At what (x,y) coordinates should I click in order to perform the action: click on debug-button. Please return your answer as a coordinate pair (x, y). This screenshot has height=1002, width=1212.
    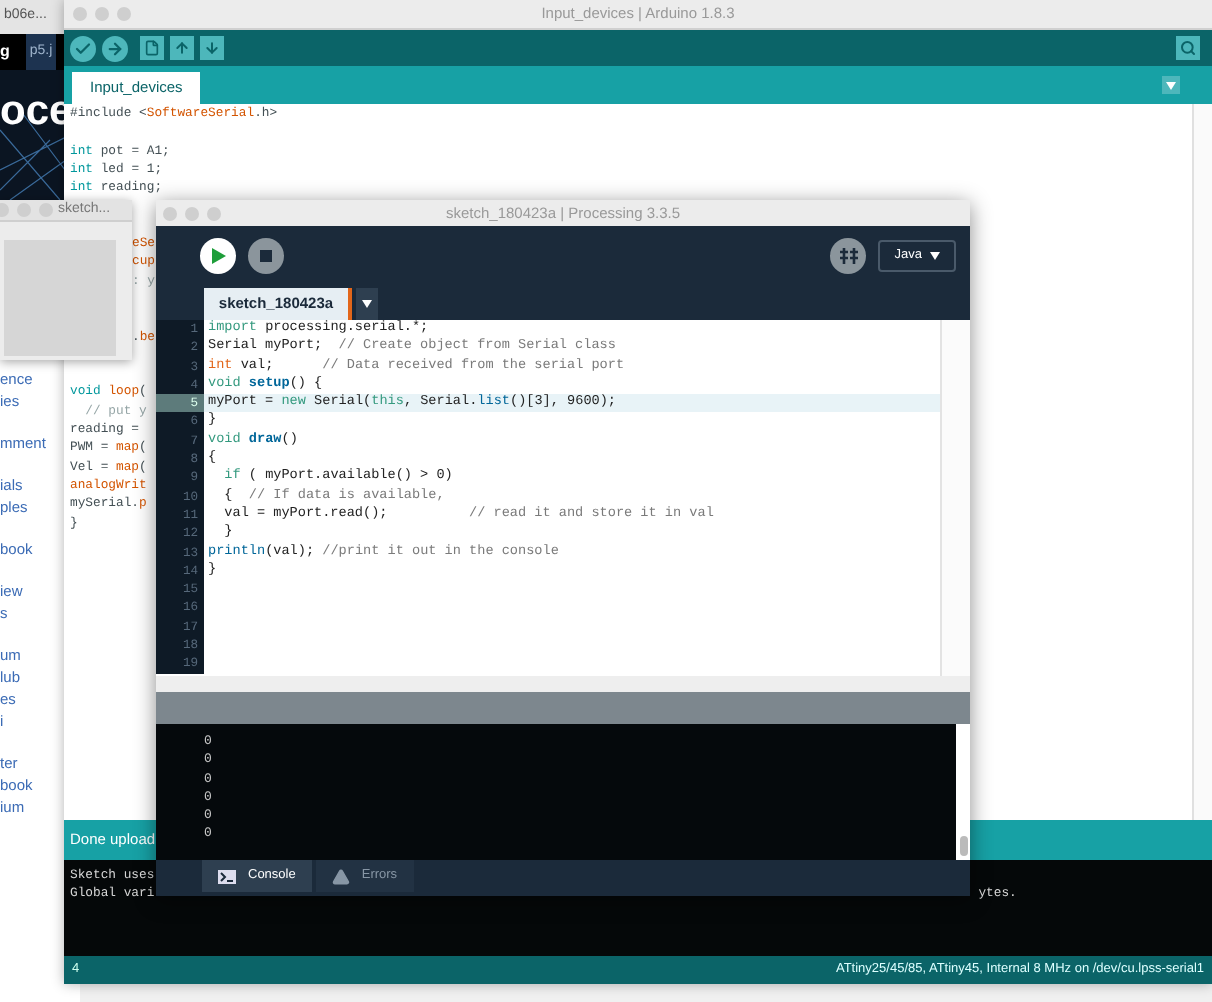
    Looking at the image, I should click on (848, 256).